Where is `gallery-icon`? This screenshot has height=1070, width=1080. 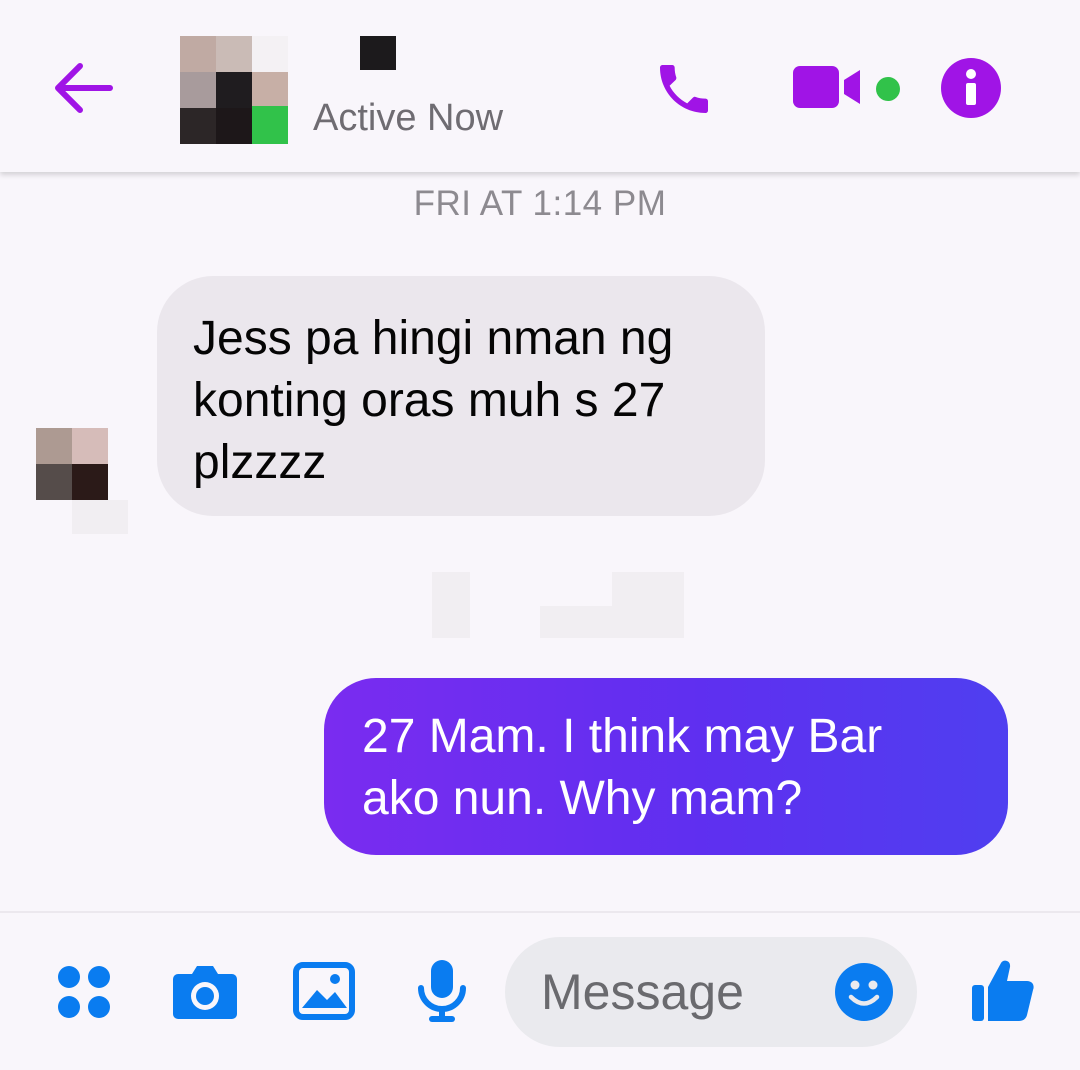
gallery-icon is located at coordinates (324, 991).